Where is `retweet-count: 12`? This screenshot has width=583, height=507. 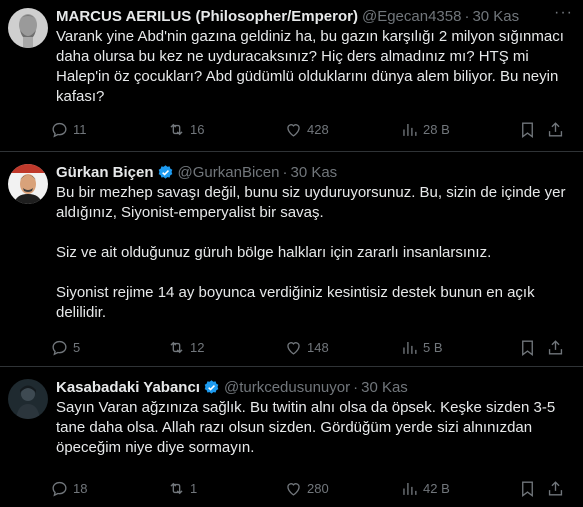 retweet-count: 12 is located at coordinates (197, 347).